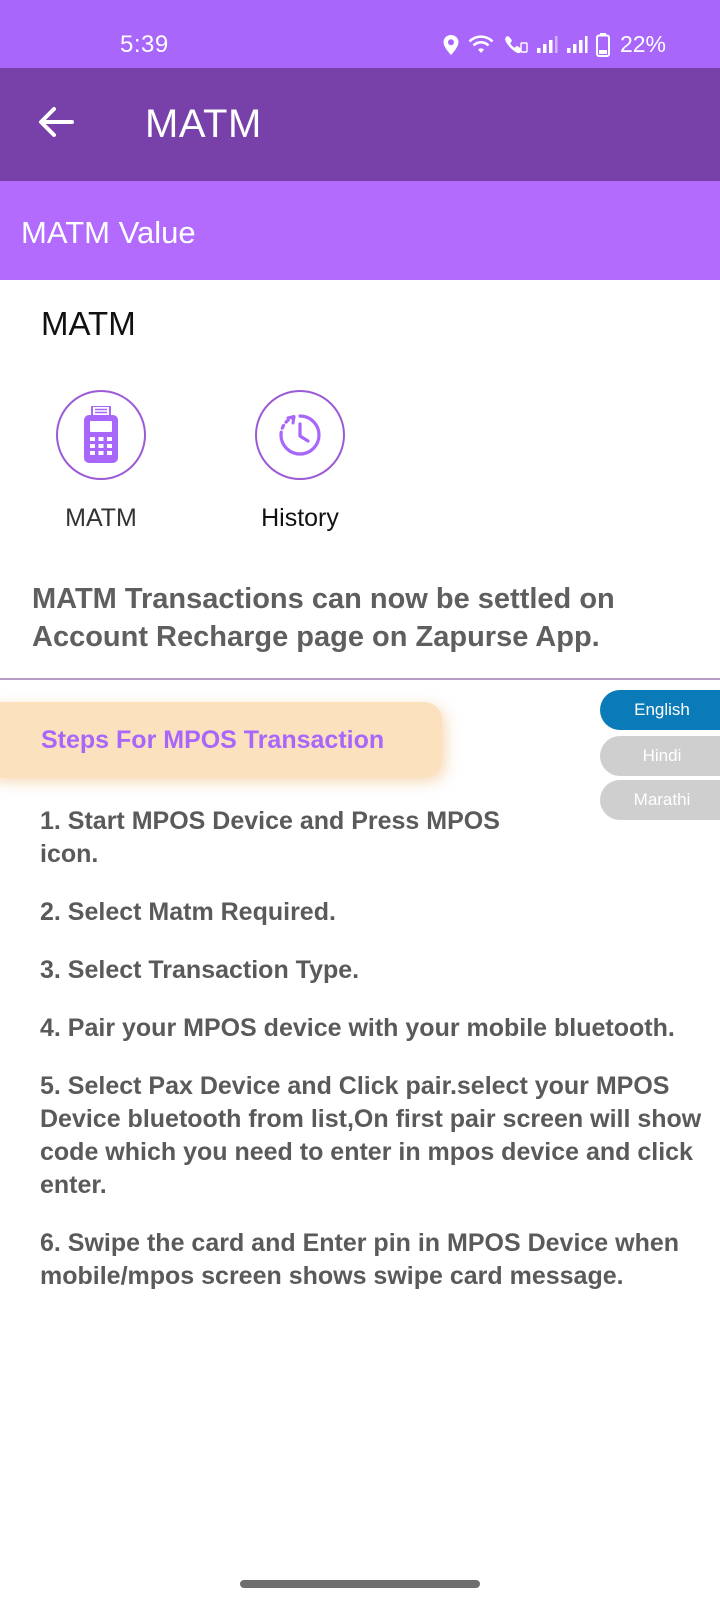 The image size is (720, 1600). Describe the element at coordinates (360, 124) in the screenshot. I see `app-bar: MATM` at that location.